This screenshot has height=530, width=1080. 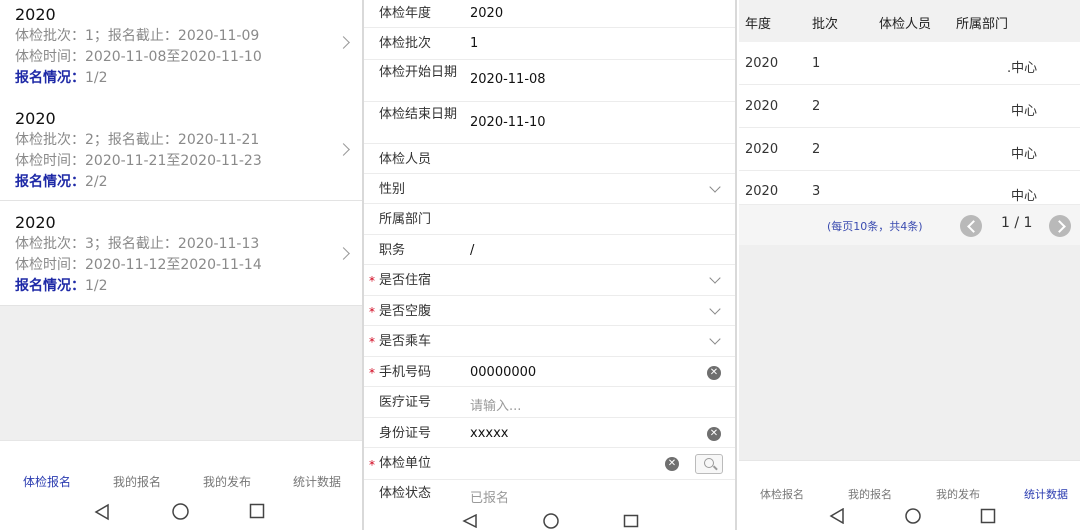 What do you see at coordinates (96, 286) in the screenshot?
I see `card-status-value: 1/2` at bounding box center [96, 286].